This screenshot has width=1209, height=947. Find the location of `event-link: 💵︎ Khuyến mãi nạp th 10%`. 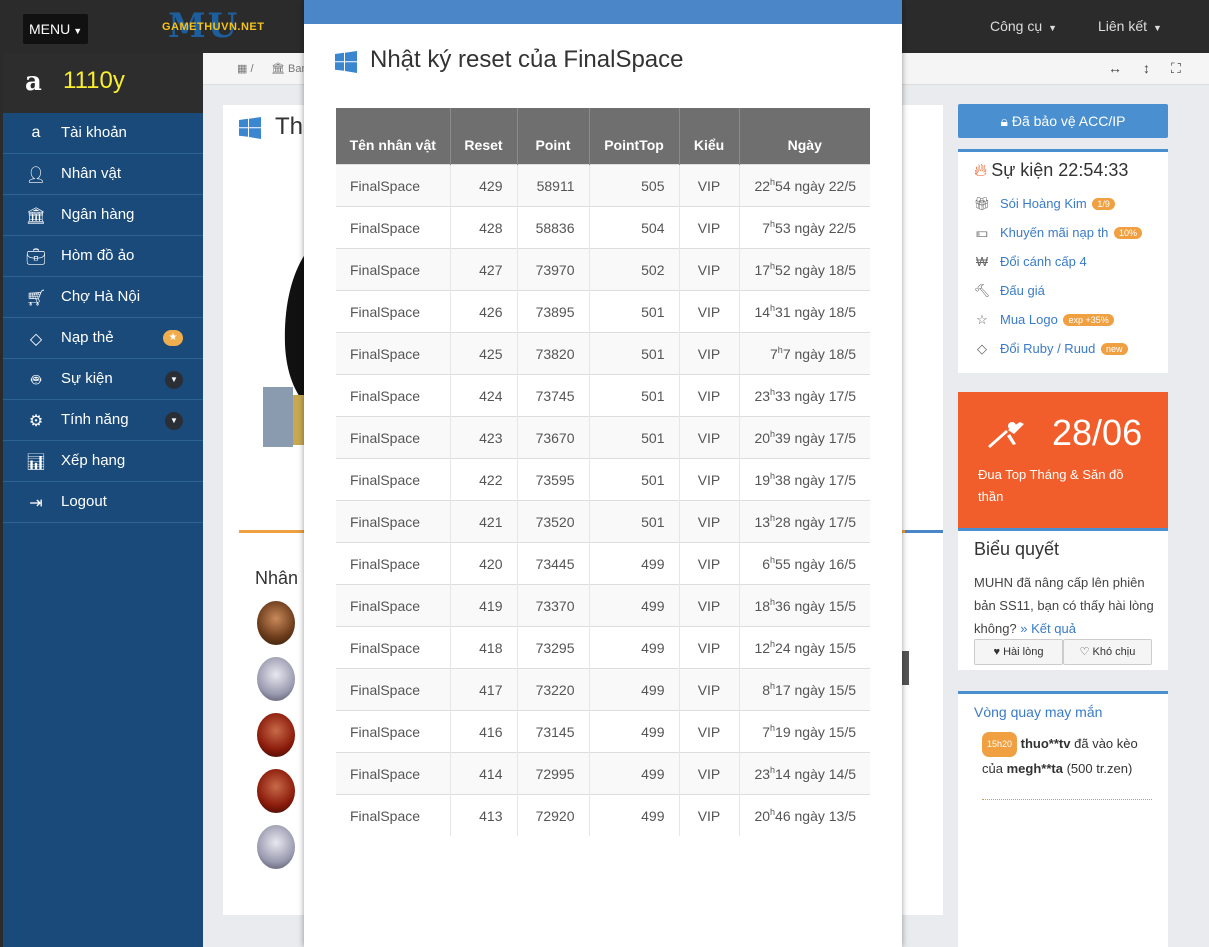

event-link: 💵︎ Khuyến mãi nạp th 10% is located at coordinates (1057, 233).